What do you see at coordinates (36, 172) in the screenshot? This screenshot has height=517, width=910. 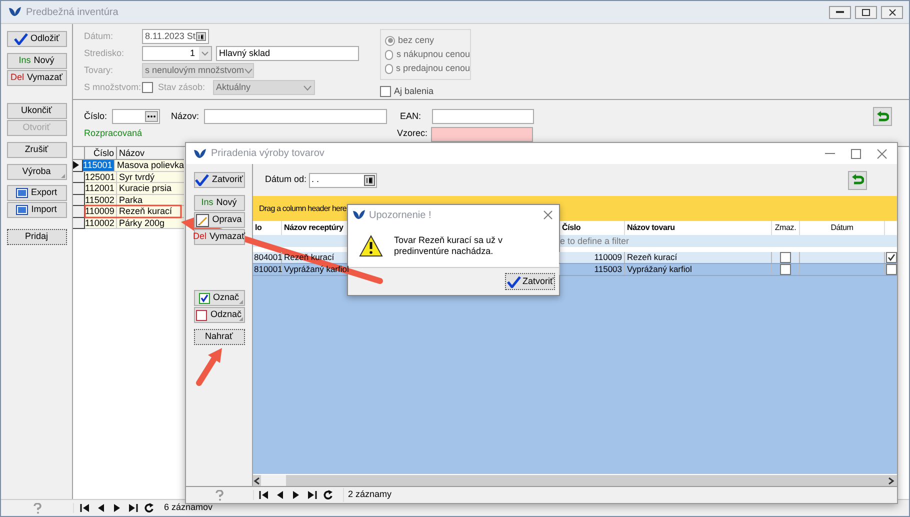 I see `toolbar-button: Výroba` at bounding box center [36, 172].